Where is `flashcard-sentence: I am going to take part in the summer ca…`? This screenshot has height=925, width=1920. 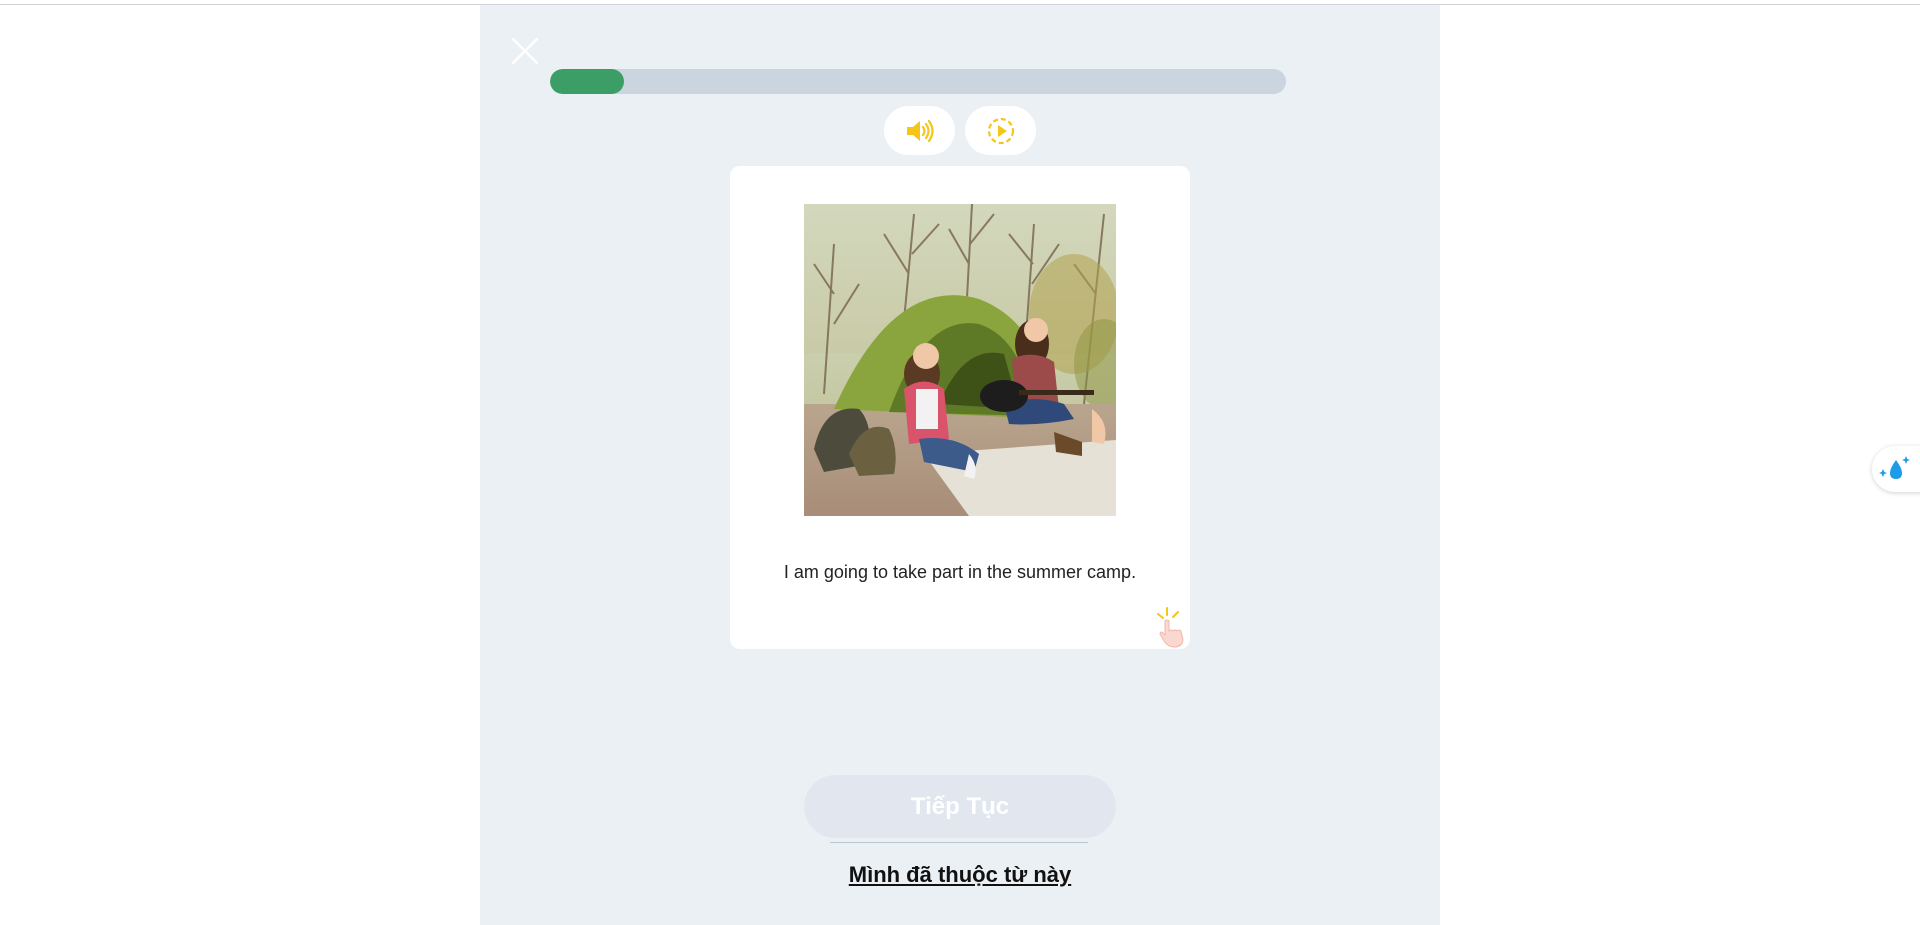
flashcard-sentence: I am going to take part in the summer ca… is located at coordinates (960, 572).